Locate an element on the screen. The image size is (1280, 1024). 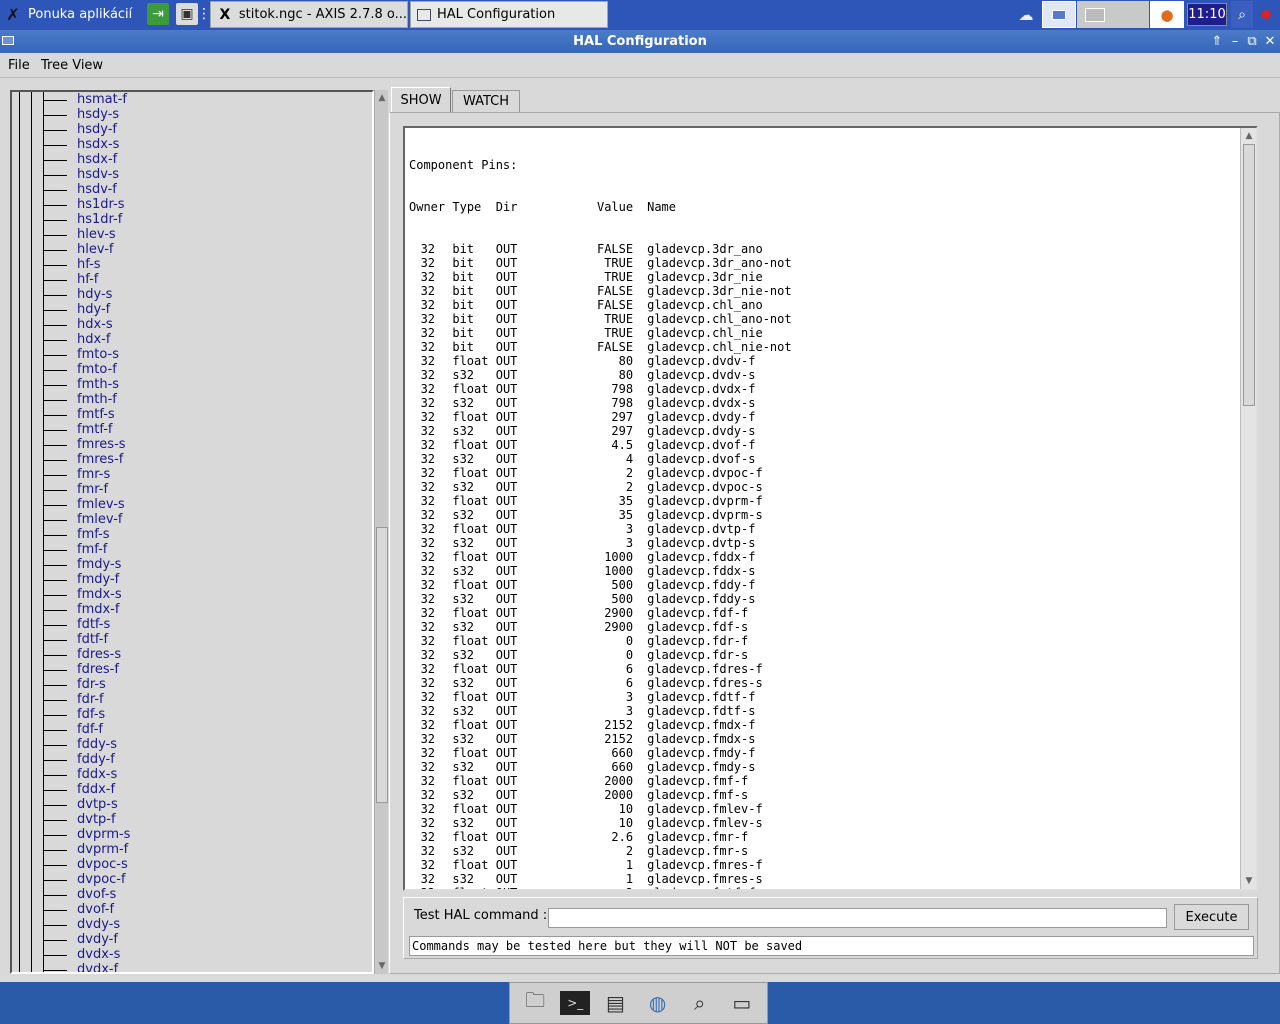
screenshot-icon: ▣ is located at coordinates (187, 14).